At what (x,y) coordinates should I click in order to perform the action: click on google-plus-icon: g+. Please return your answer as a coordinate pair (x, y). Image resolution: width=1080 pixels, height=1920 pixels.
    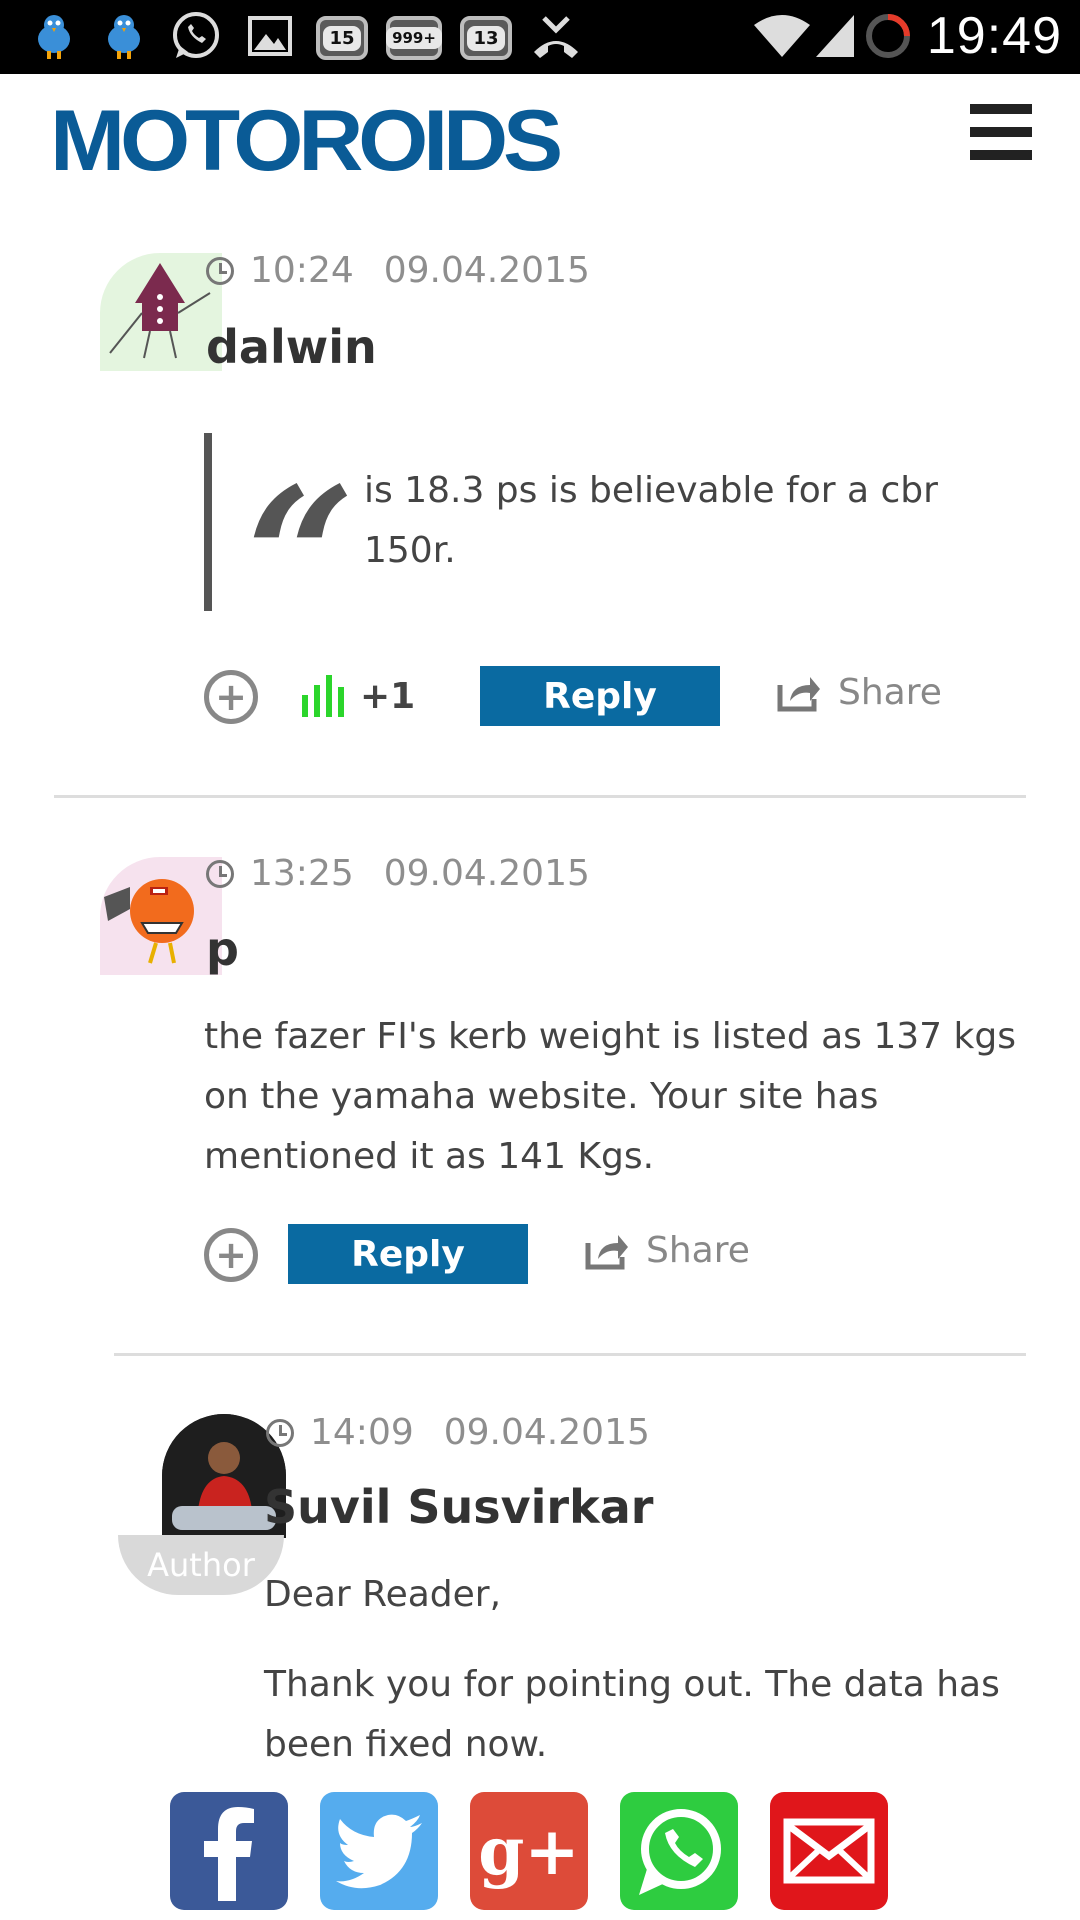
    Looking at the image, I should click on (529, 1851).